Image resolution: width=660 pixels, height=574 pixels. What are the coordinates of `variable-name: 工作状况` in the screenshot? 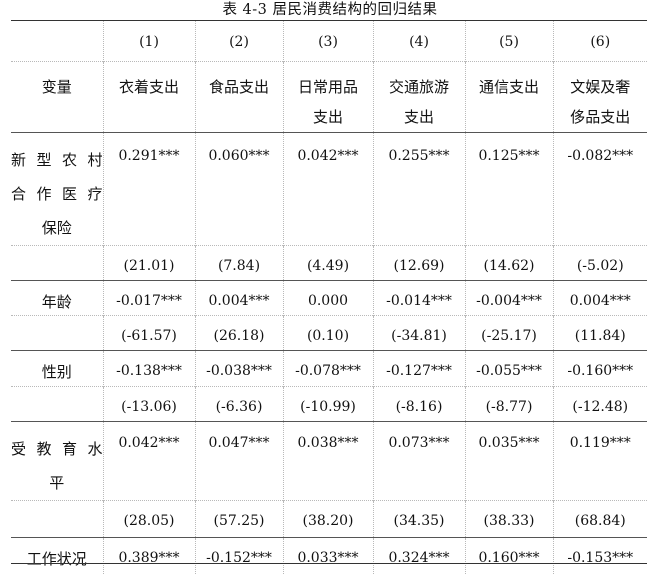 It's located at (57, 555).